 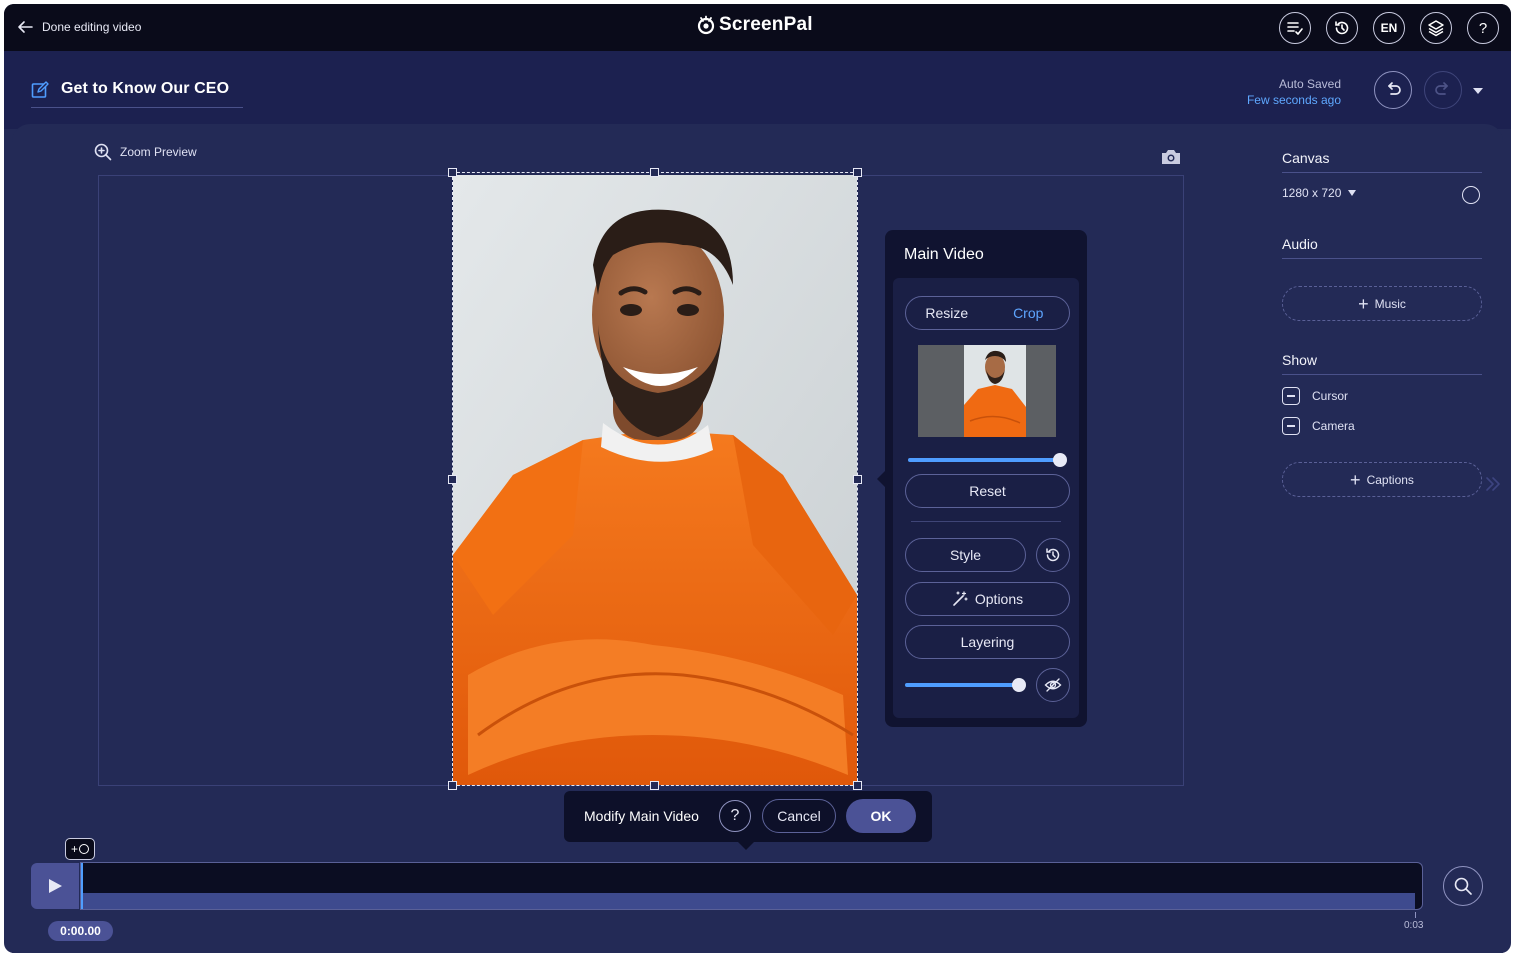 I want to click on play-button, so click(x=55, y=886).